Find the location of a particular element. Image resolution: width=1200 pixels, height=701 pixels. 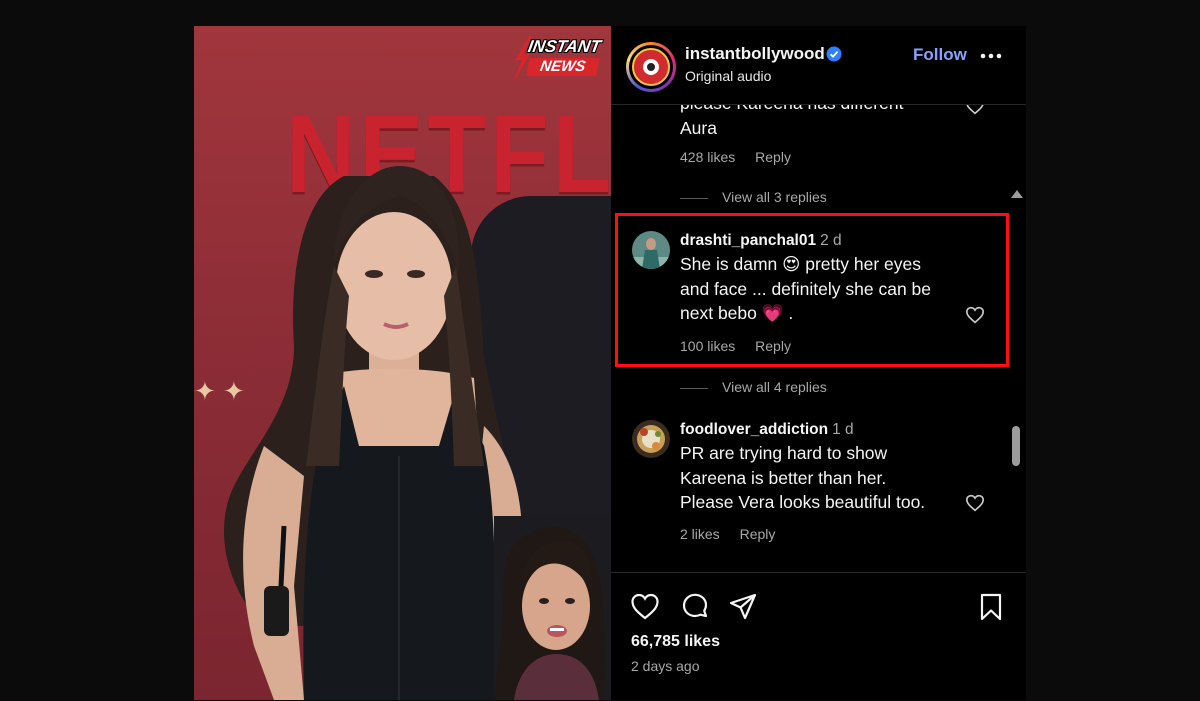

comment-time: 1 d is located at coordinates (843, 429).